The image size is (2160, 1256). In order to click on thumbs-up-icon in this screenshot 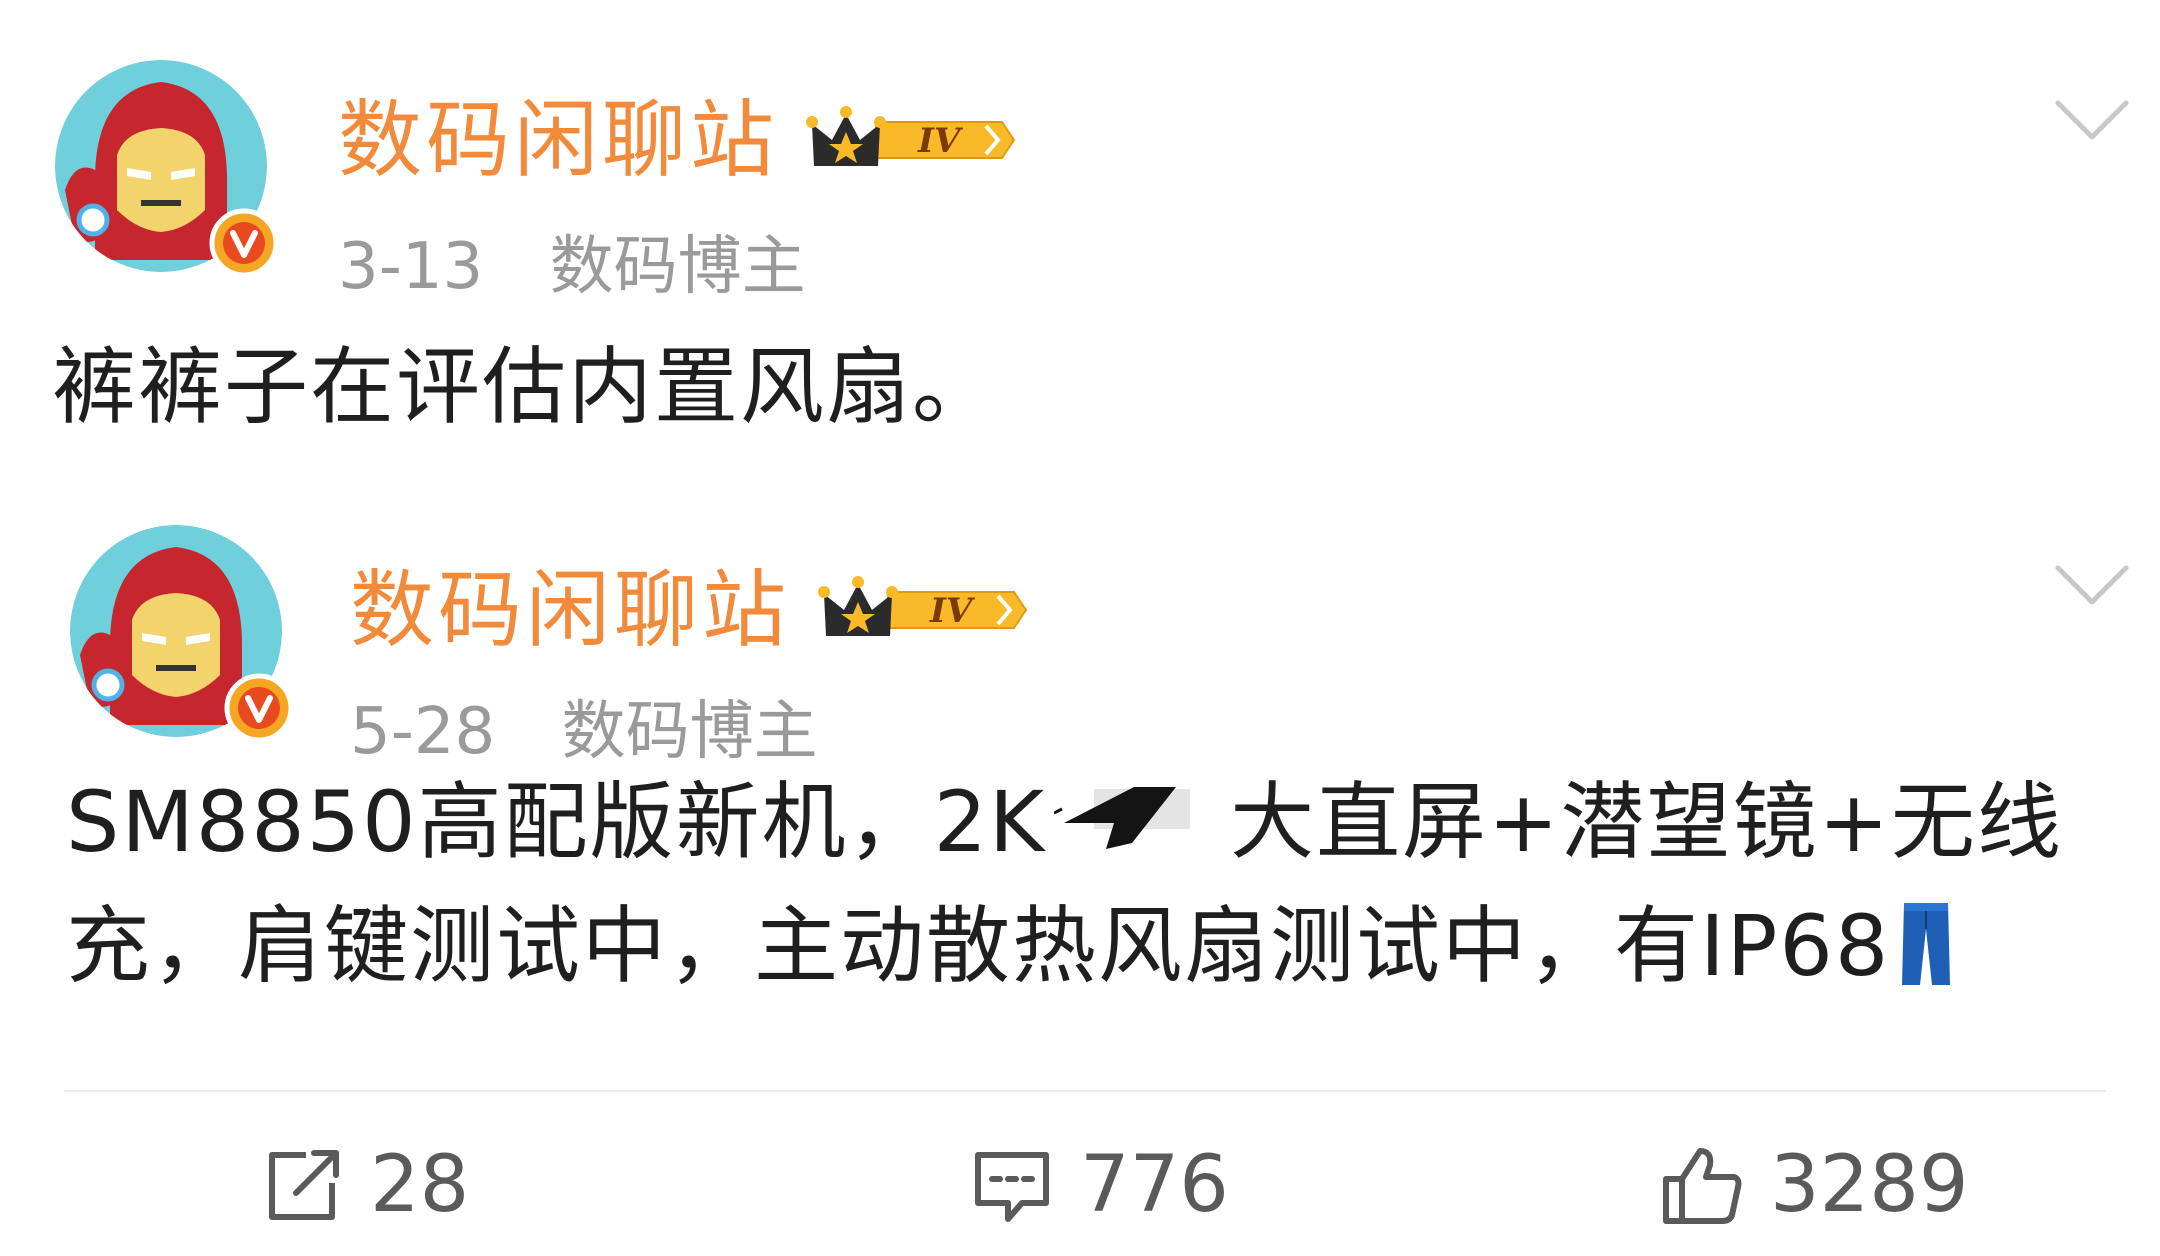, I will do `click(1702, 1186)`.